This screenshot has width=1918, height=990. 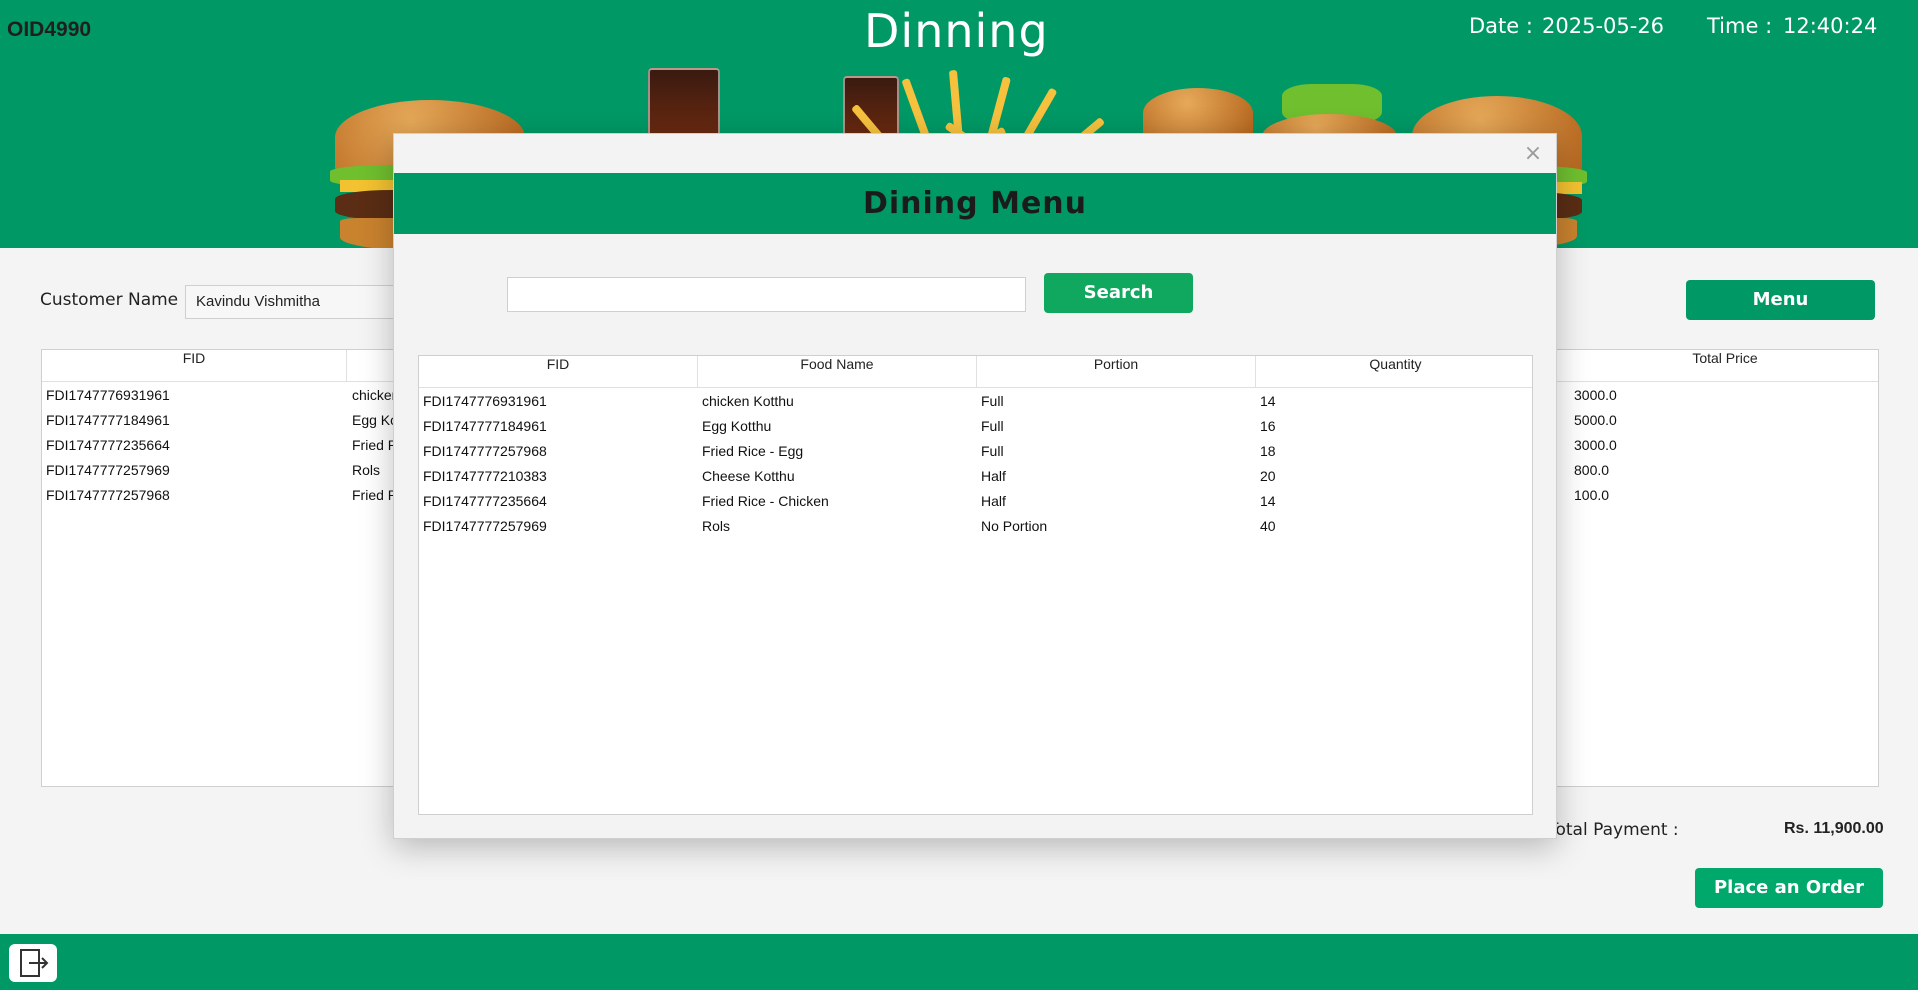 I want to click on total-price-cell: 800.0, so click(x=1592, y=470).